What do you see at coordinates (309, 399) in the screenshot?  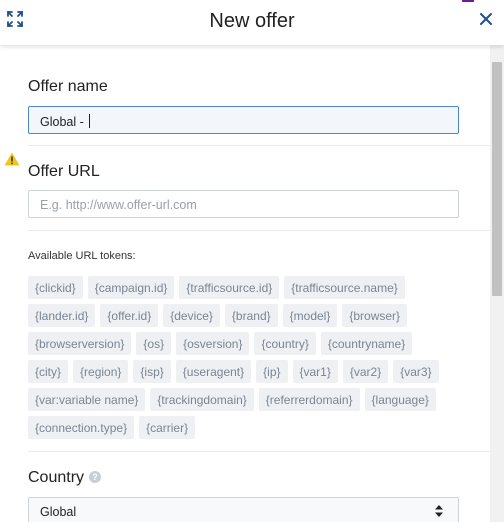 I see `url-token: {referrerdomain}` at bounding box center [309, 399].